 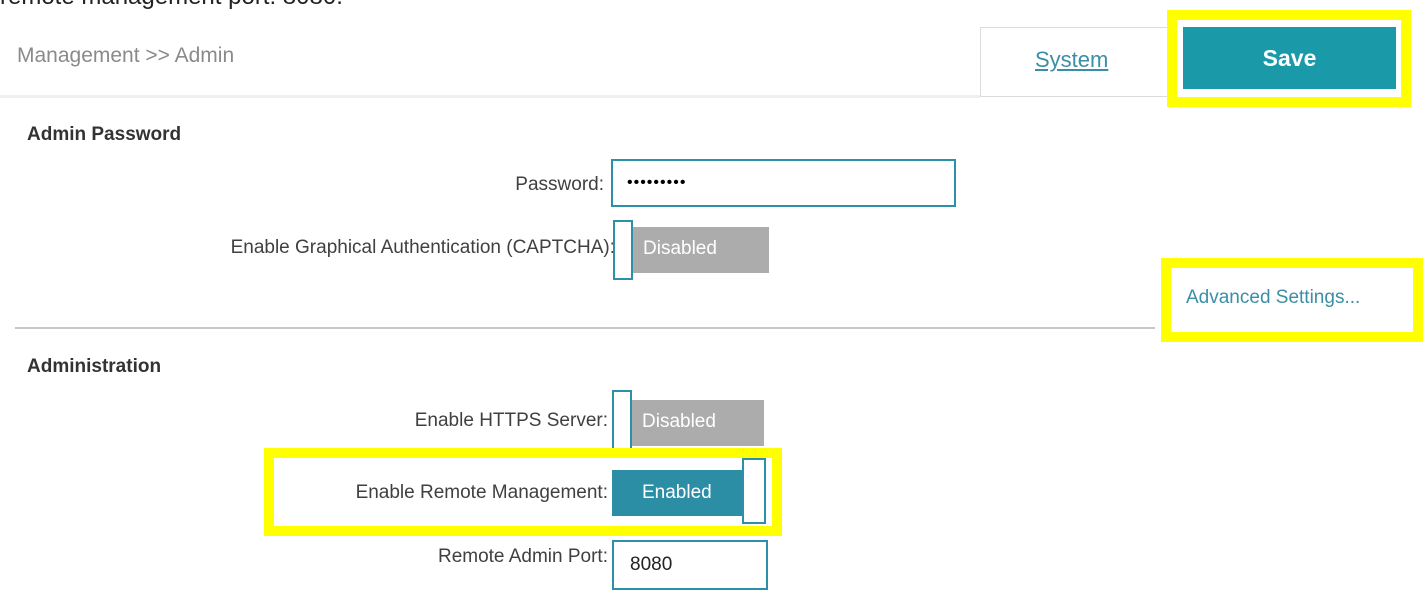 I want to click on captcha-toggle: Disabled, so click(x=691, y=250).